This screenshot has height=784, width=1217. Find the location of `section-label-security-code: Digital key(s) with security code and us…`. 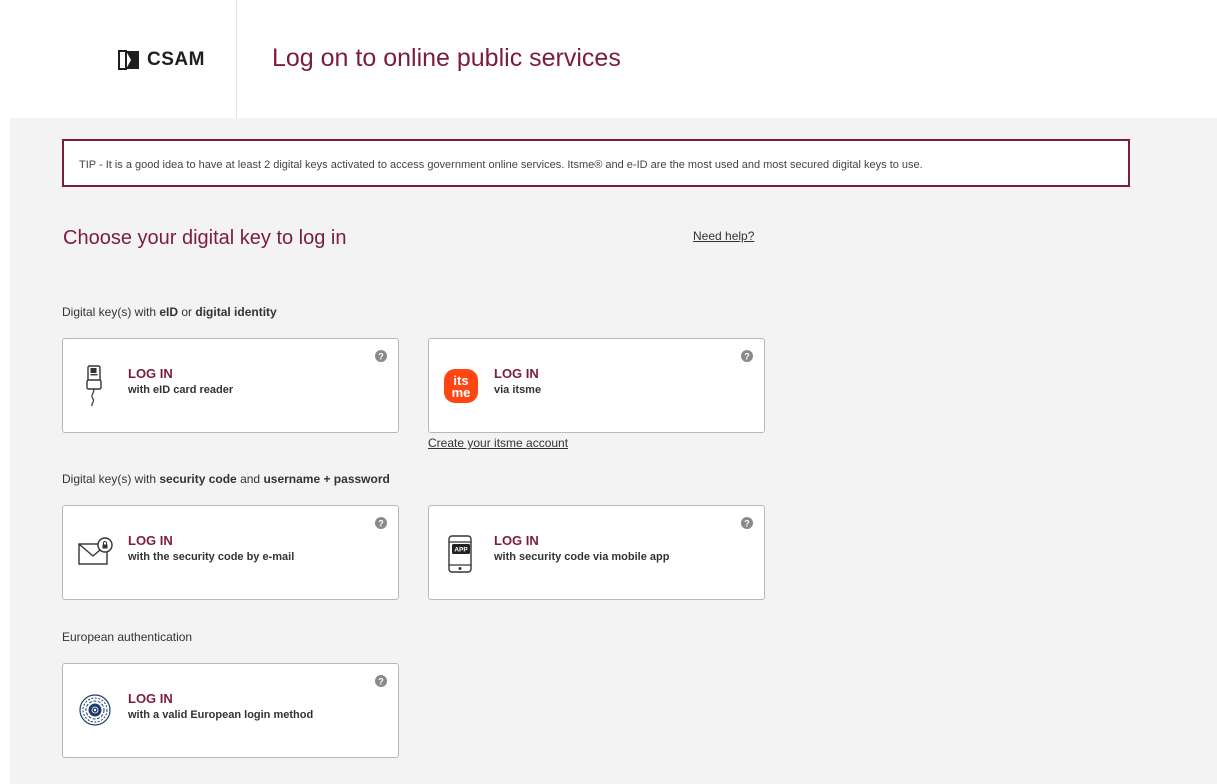

section-label-security-code: Digital key(s) with security code and us… is located at coordinates (226, 479).